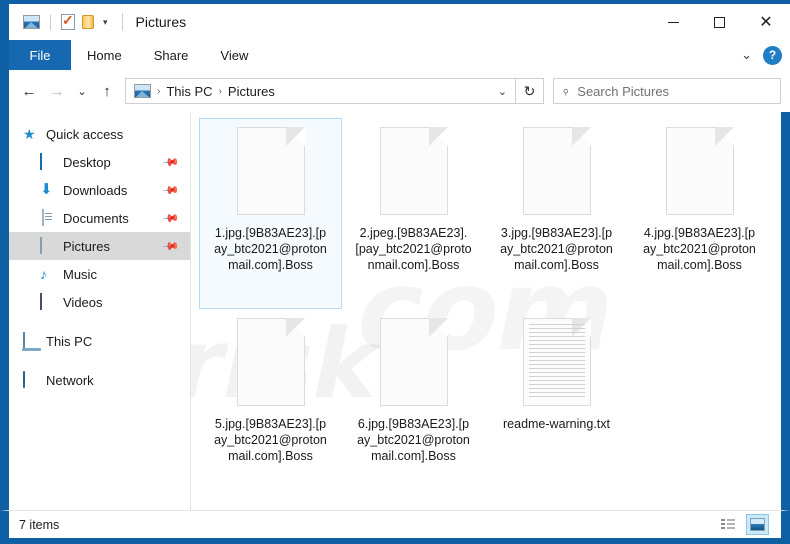 Image resolution: width=790 pixels, height=544 pixels. What do you see at coordinates (99, 274) in the screenshot?
I see `sidebar-item-music: ♪ Music` at bounding box center [99, 274].